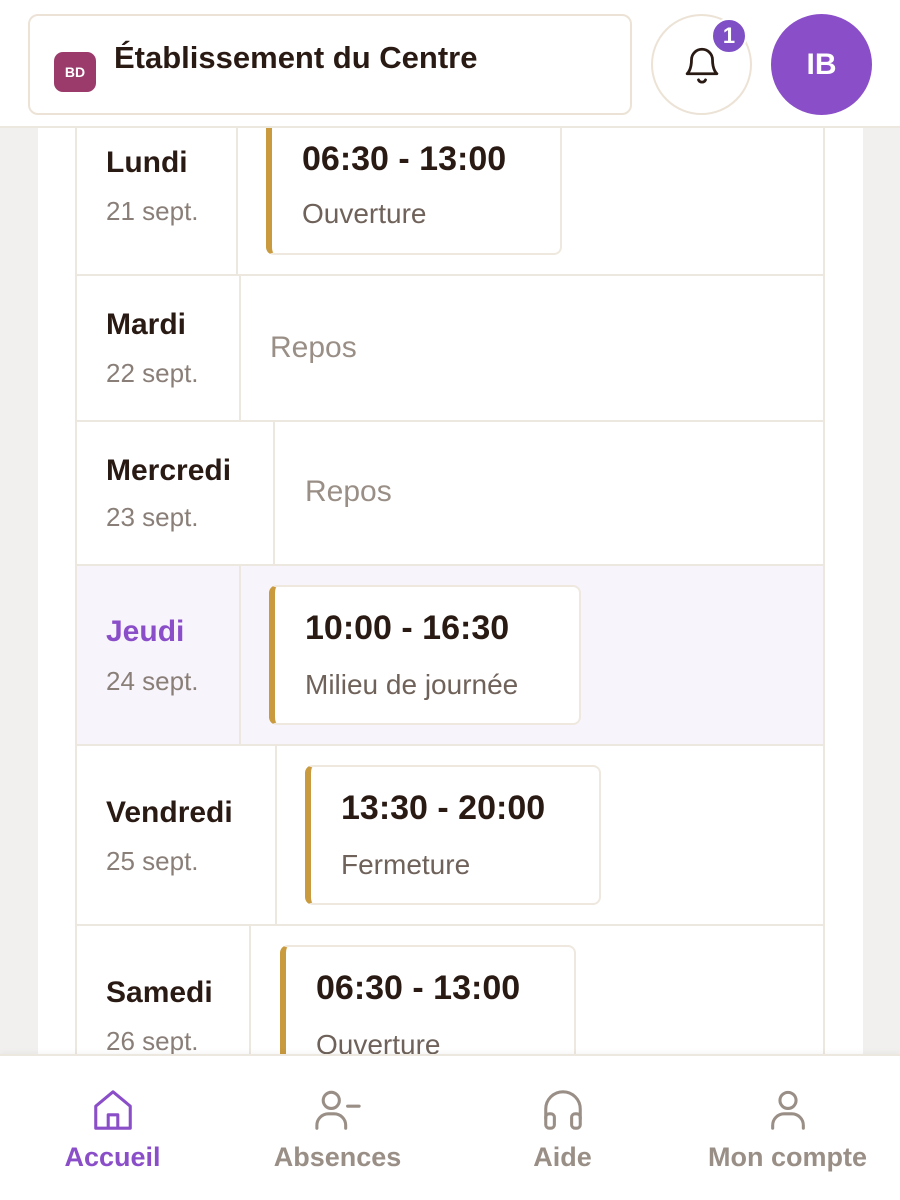 Image resolution: width=900 pixels, height=1200 pixels. What do you see at coordinates (337, 1110) in the screenshot?
I see `user-minus-icon` at bounding box center [337, 1110].